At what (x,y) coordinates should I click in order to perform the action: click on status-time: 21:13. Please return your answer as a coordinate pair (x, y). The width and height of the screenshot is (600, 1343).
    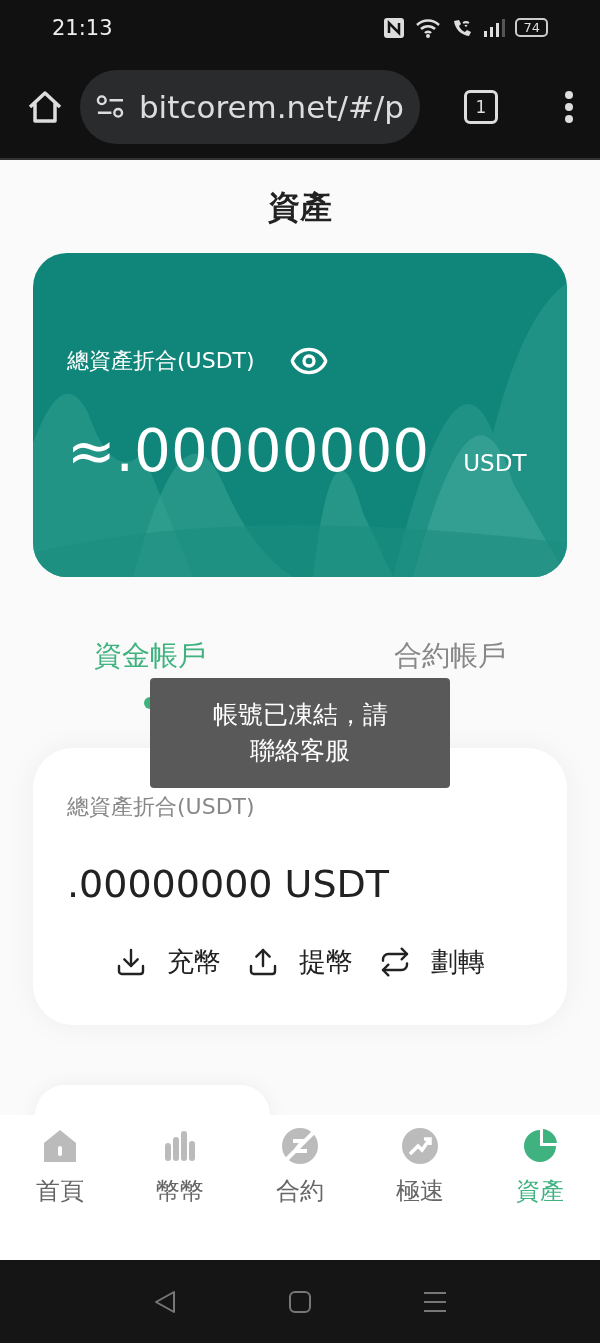
    Looking at the image, I should click on (82, 27).